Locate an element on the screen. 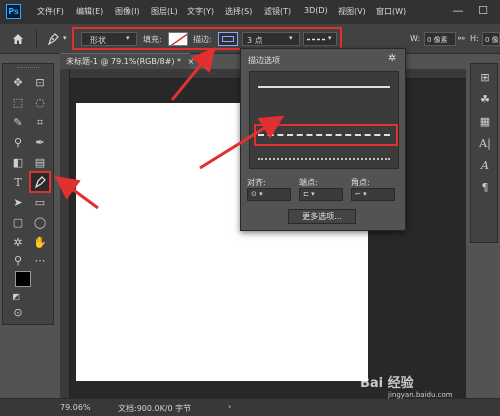  status-arrow-icon: › is located at coordinates (229, 406).